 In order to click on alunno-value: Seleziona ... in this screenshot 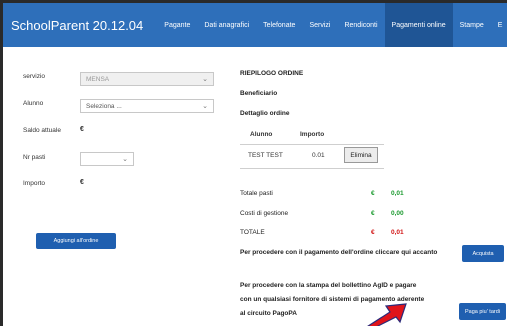, I will do `click(104, 106)`.